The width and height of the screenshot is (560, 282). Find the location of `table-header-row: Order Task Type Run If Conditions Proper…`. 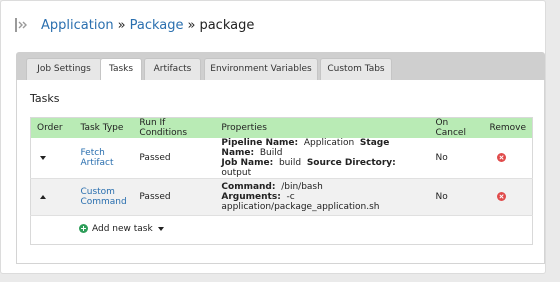

table-header-row: Order Task Type Run If Conditions Proper… is located at coordinates (281, 127).